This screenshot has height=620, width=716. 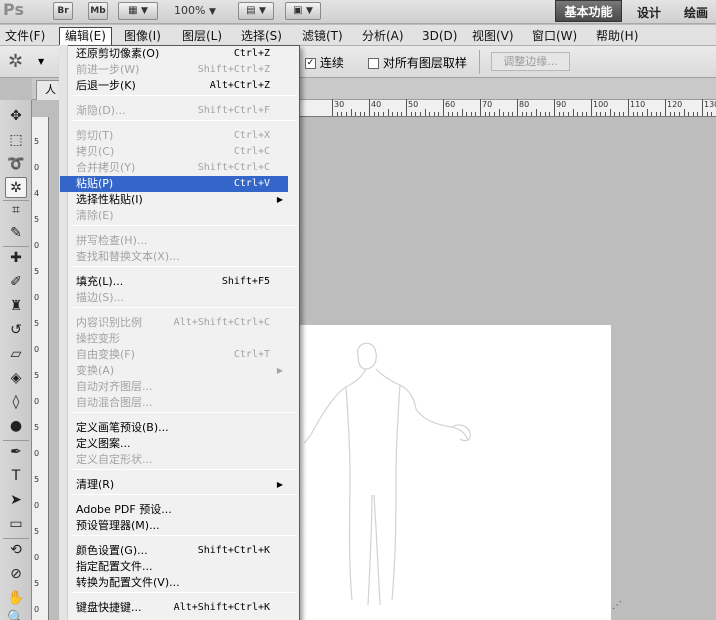 I want to click on menu-item: 颜色设置(G)... Shift+Ctrl+K, so click(x=174, y=551).